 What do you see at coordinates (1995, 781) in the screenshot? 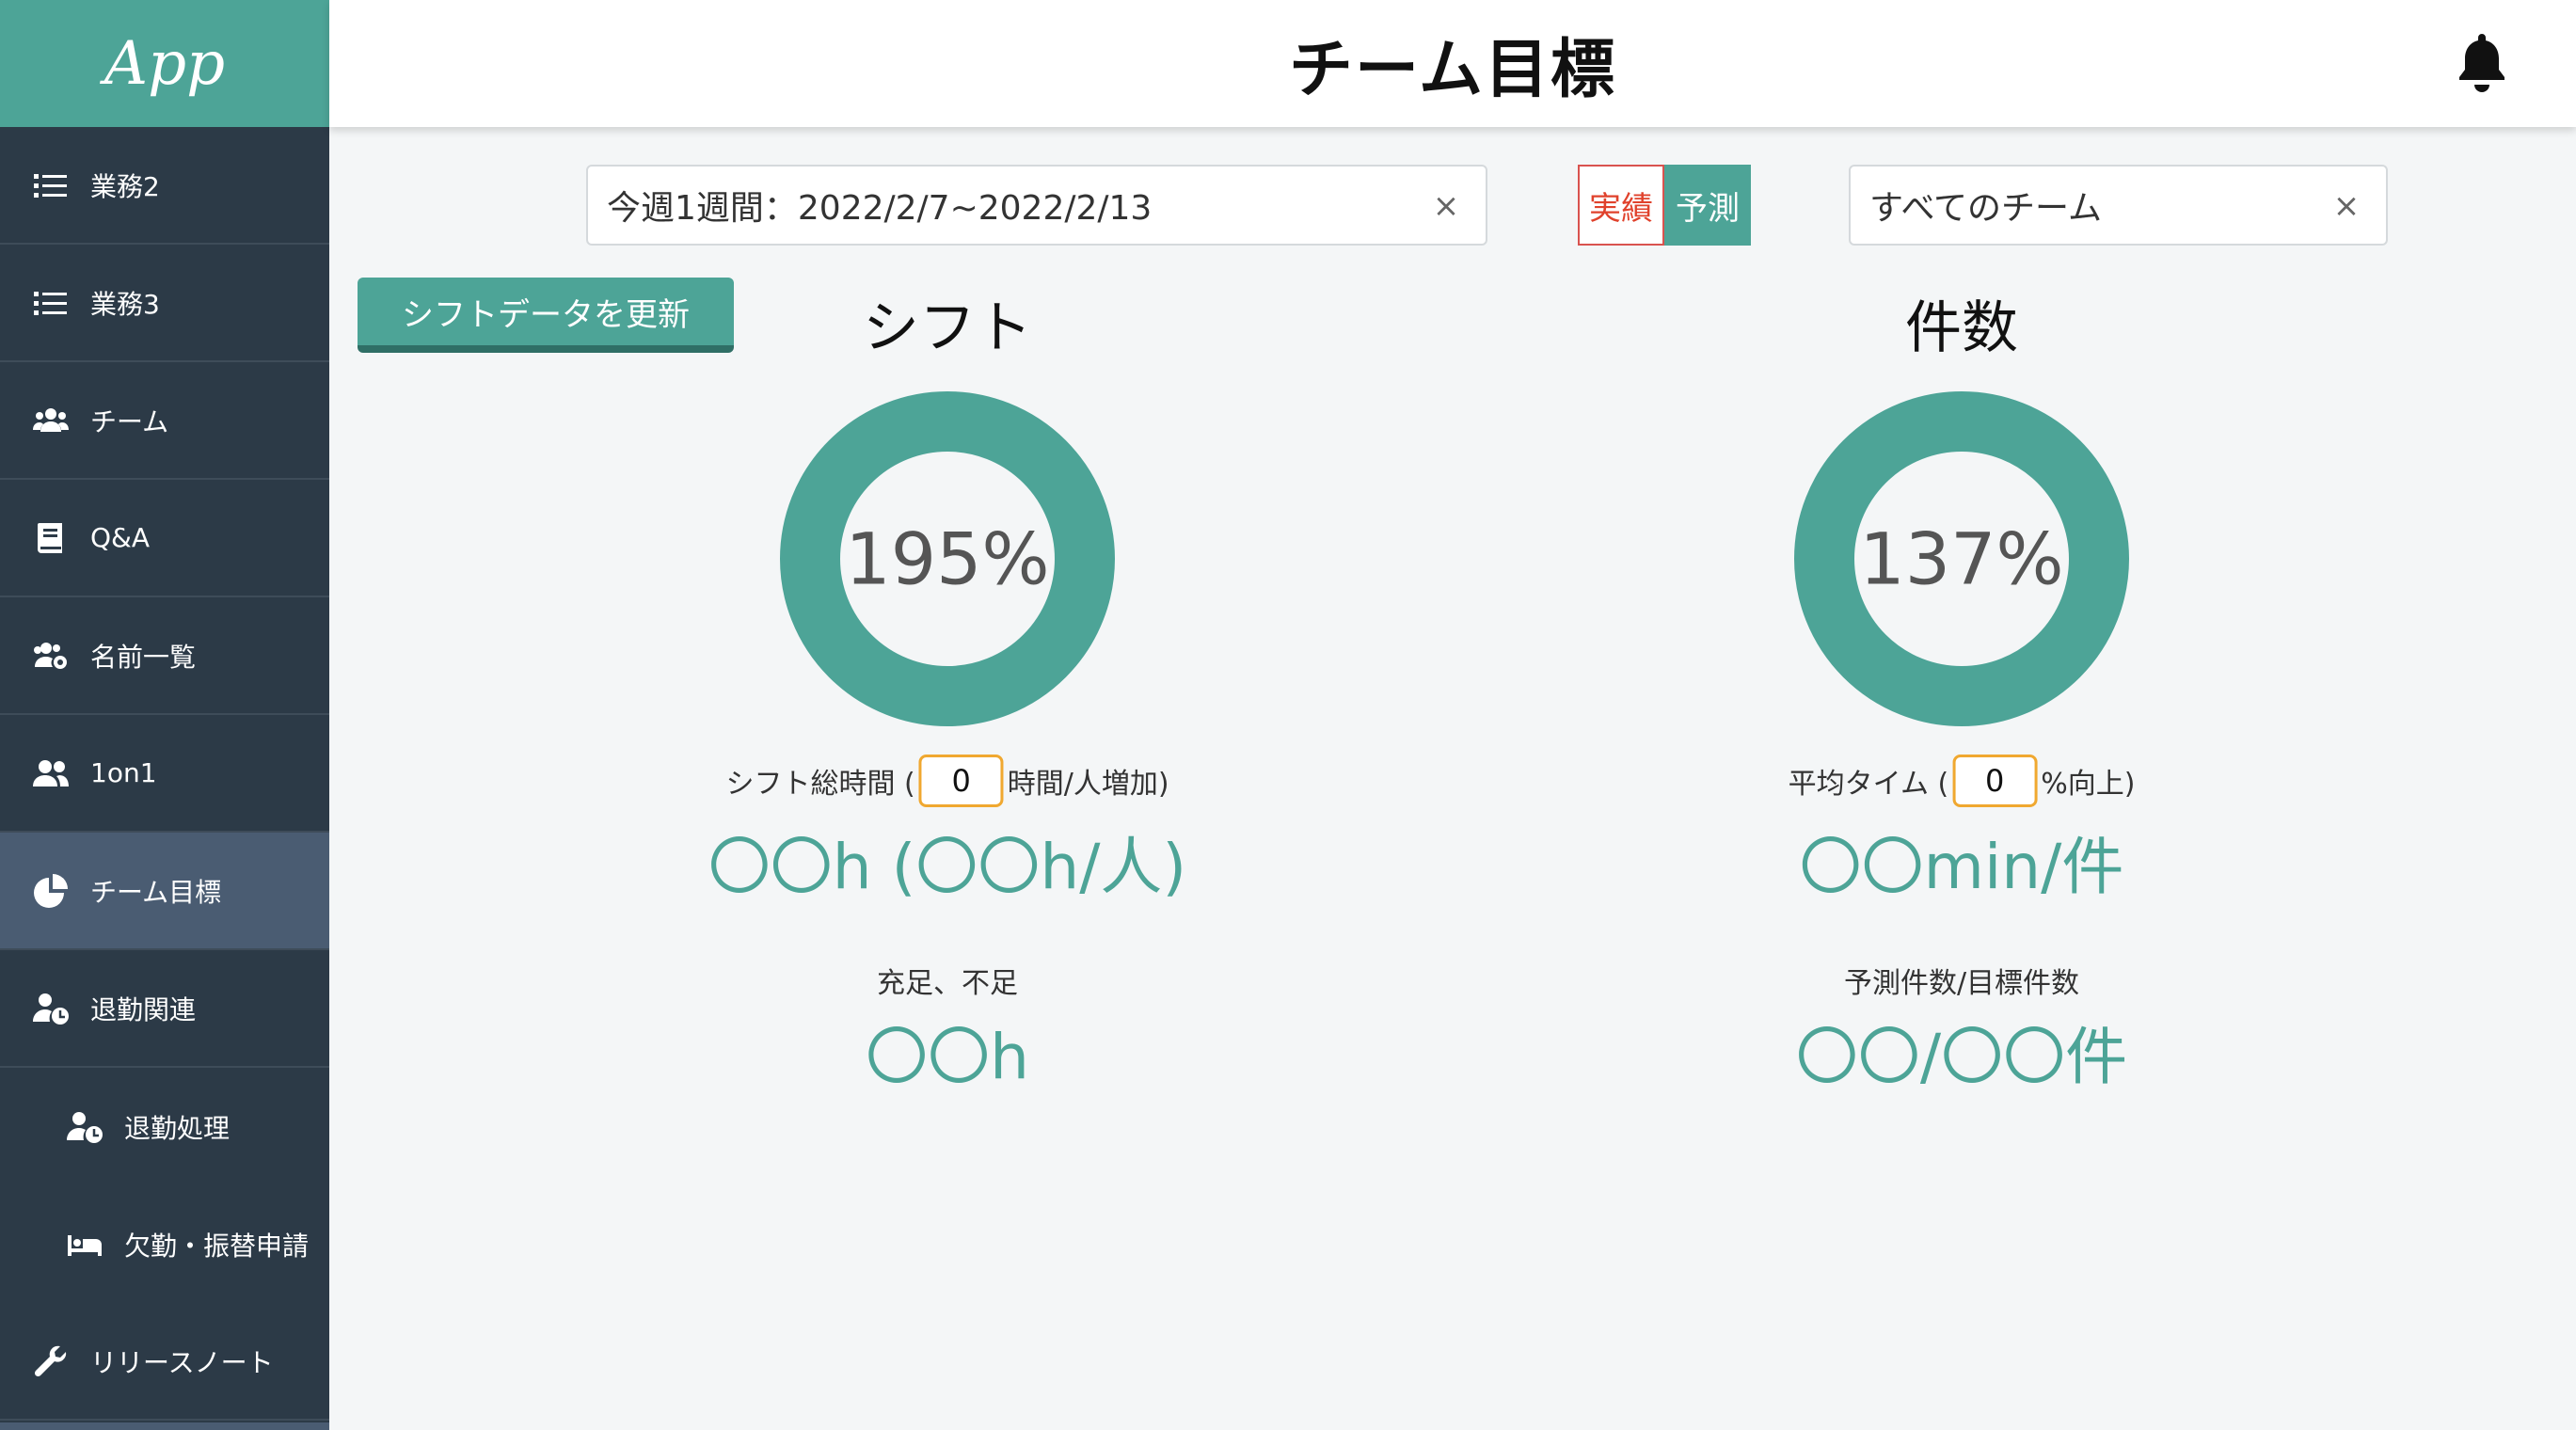
I see `avg-improve-input: 0` at bounding box center [1995, 781].